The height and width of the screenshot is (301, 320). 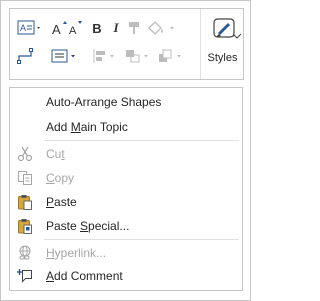 I want to click on shape-style-icon: A, so click(x=28, y=27).